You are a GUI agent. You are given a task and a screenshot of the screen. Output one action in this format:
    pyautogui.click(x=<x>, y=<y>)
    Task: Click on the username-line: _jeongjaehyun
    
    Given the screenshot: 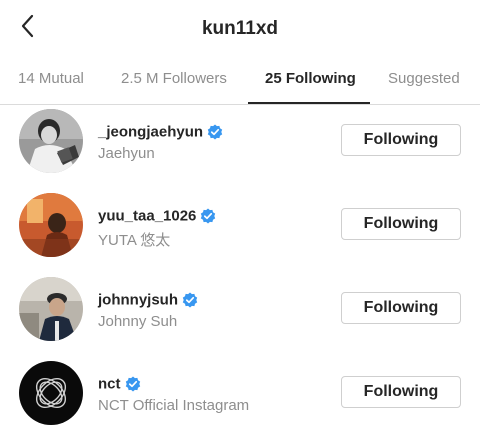 What is the action you would take?
    pyautogui.click(x=160, y=133)
    